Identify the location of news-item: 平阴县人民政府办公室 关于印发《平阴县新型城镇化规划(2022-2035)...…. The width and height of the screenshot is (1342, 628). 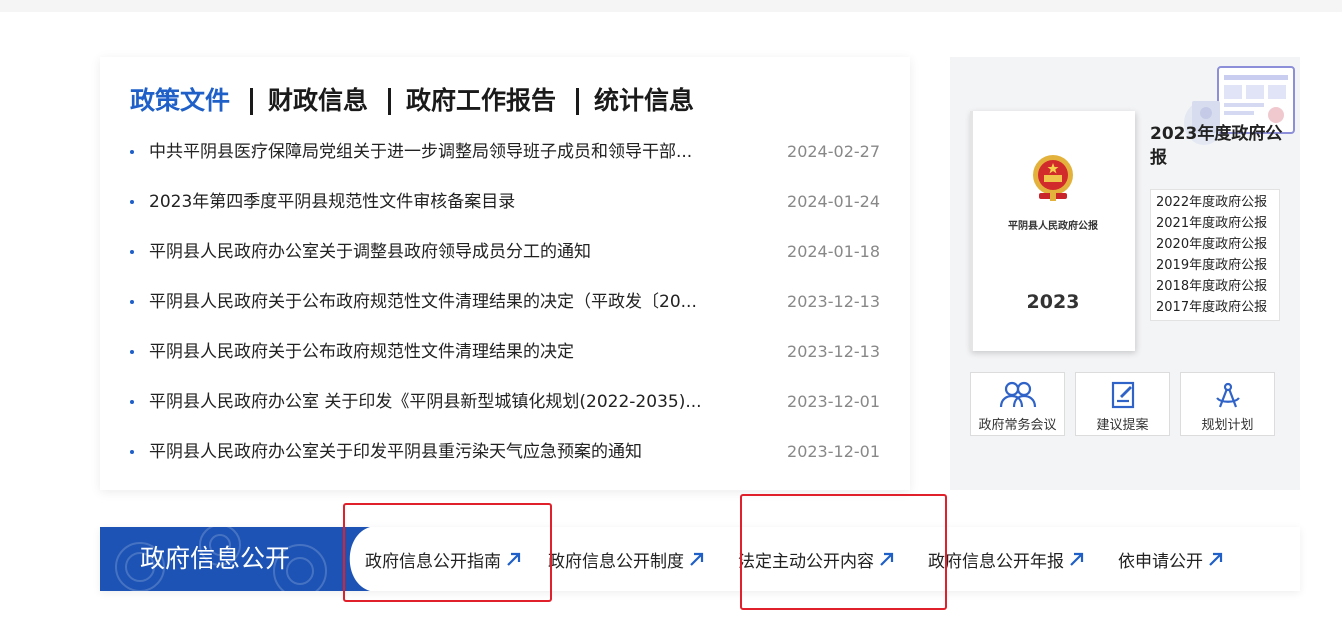
(505, 402).